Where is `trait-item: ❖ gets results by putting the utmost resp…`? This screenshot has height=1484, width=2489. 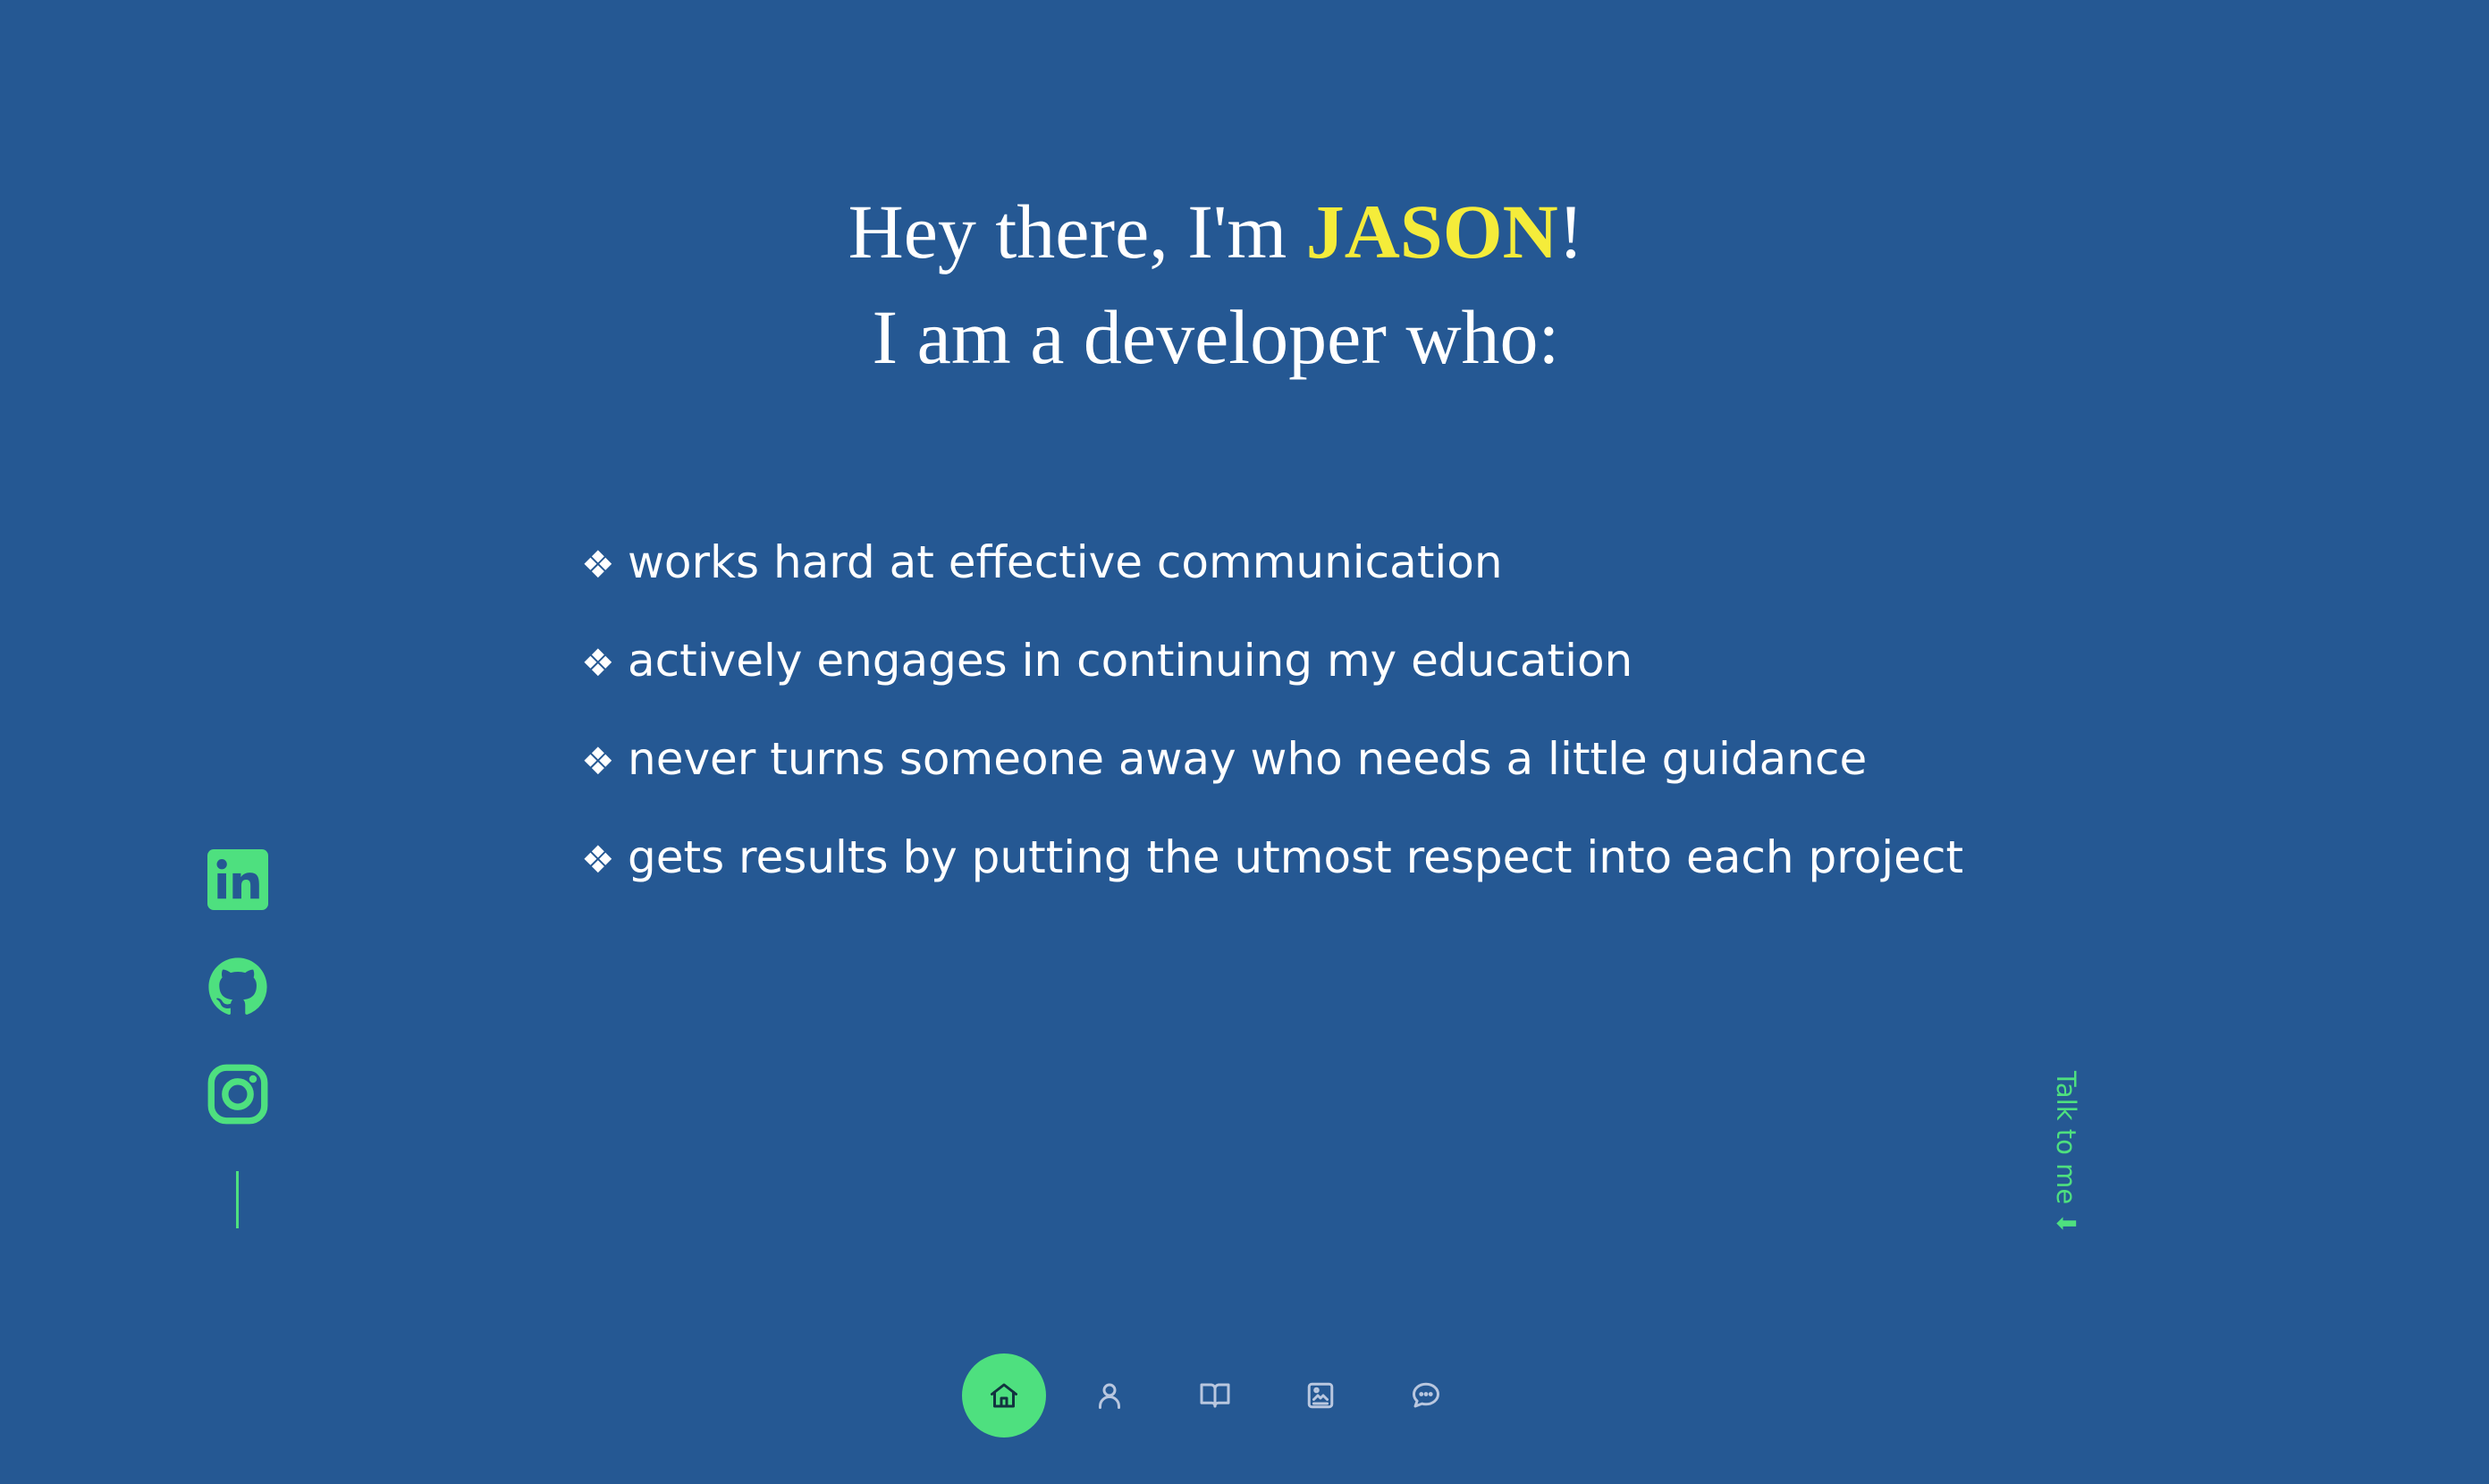
trait-item: ❖ gets results by putting the utmost resp… is located at coordinates (1272, 857).